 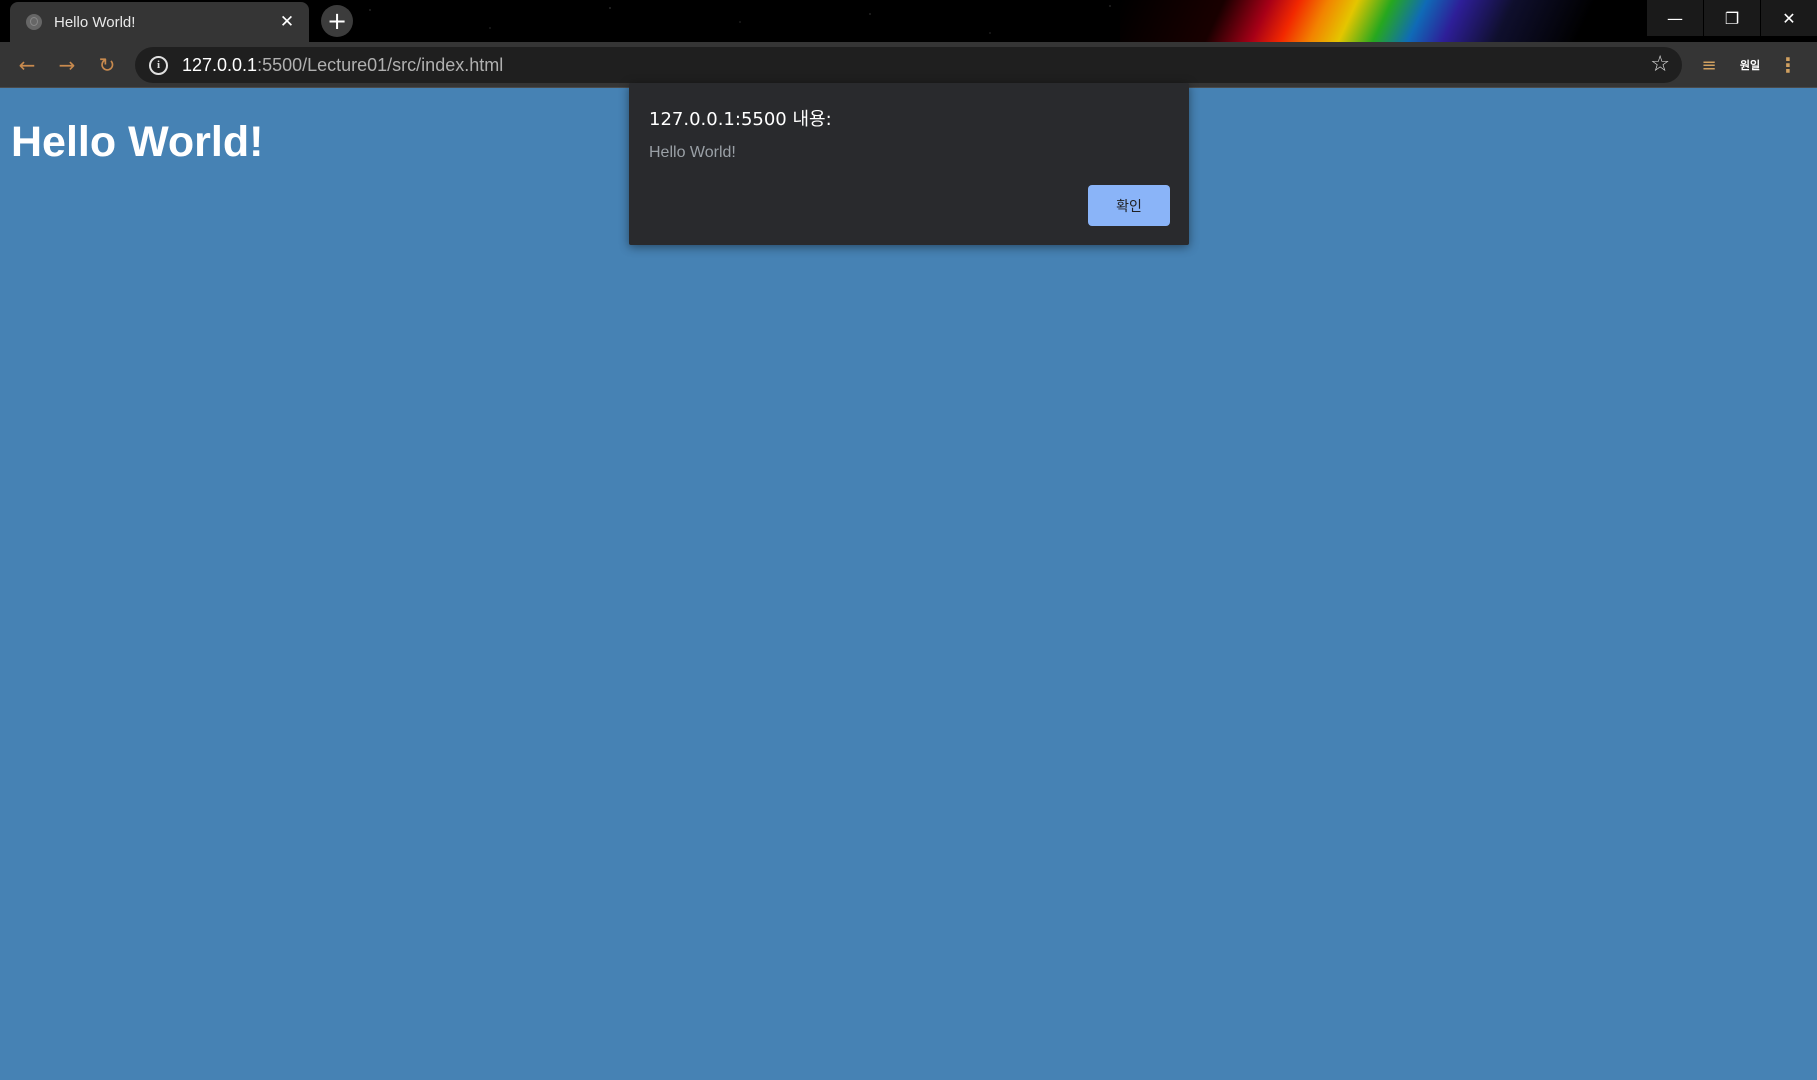 I want to click on url-host: 127.0.0.1, so click(x=220, y=64).